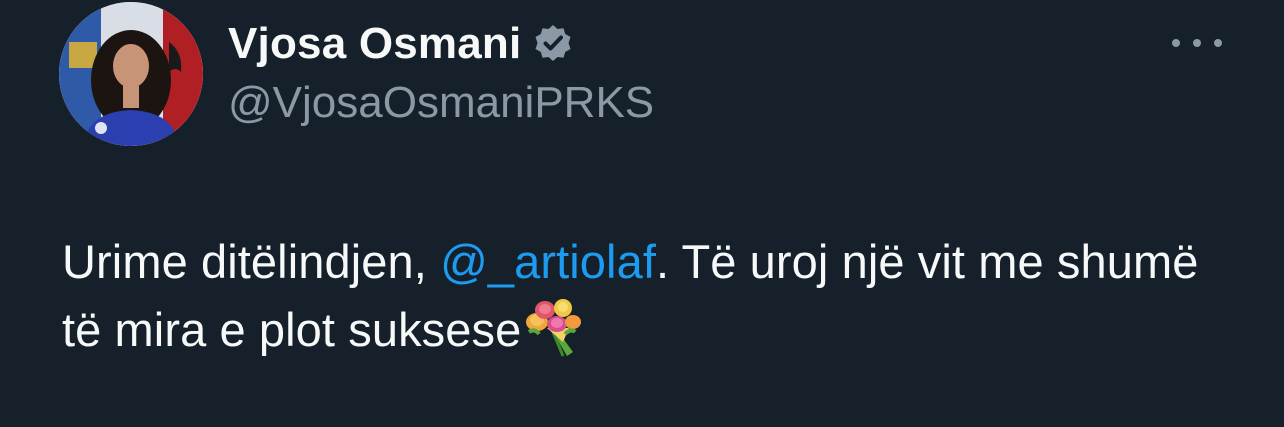  What do you see at coordinates (553, 44) in the screenshot?
I see `verified-badge-icon` at bounding box center [553, 44].